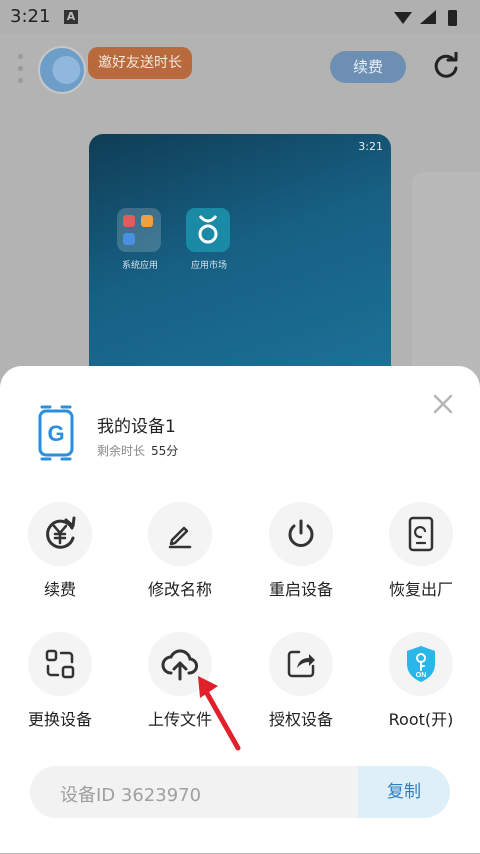  I want to click on app-market-icon, so click(208, 230).